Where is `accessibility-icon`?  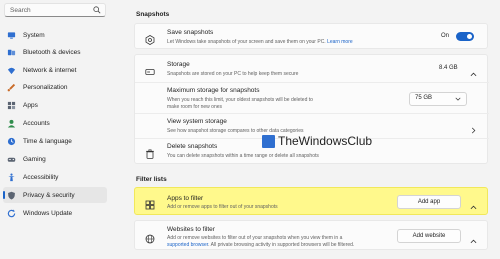 accessibility-icon is located at coordinates (11, 177).